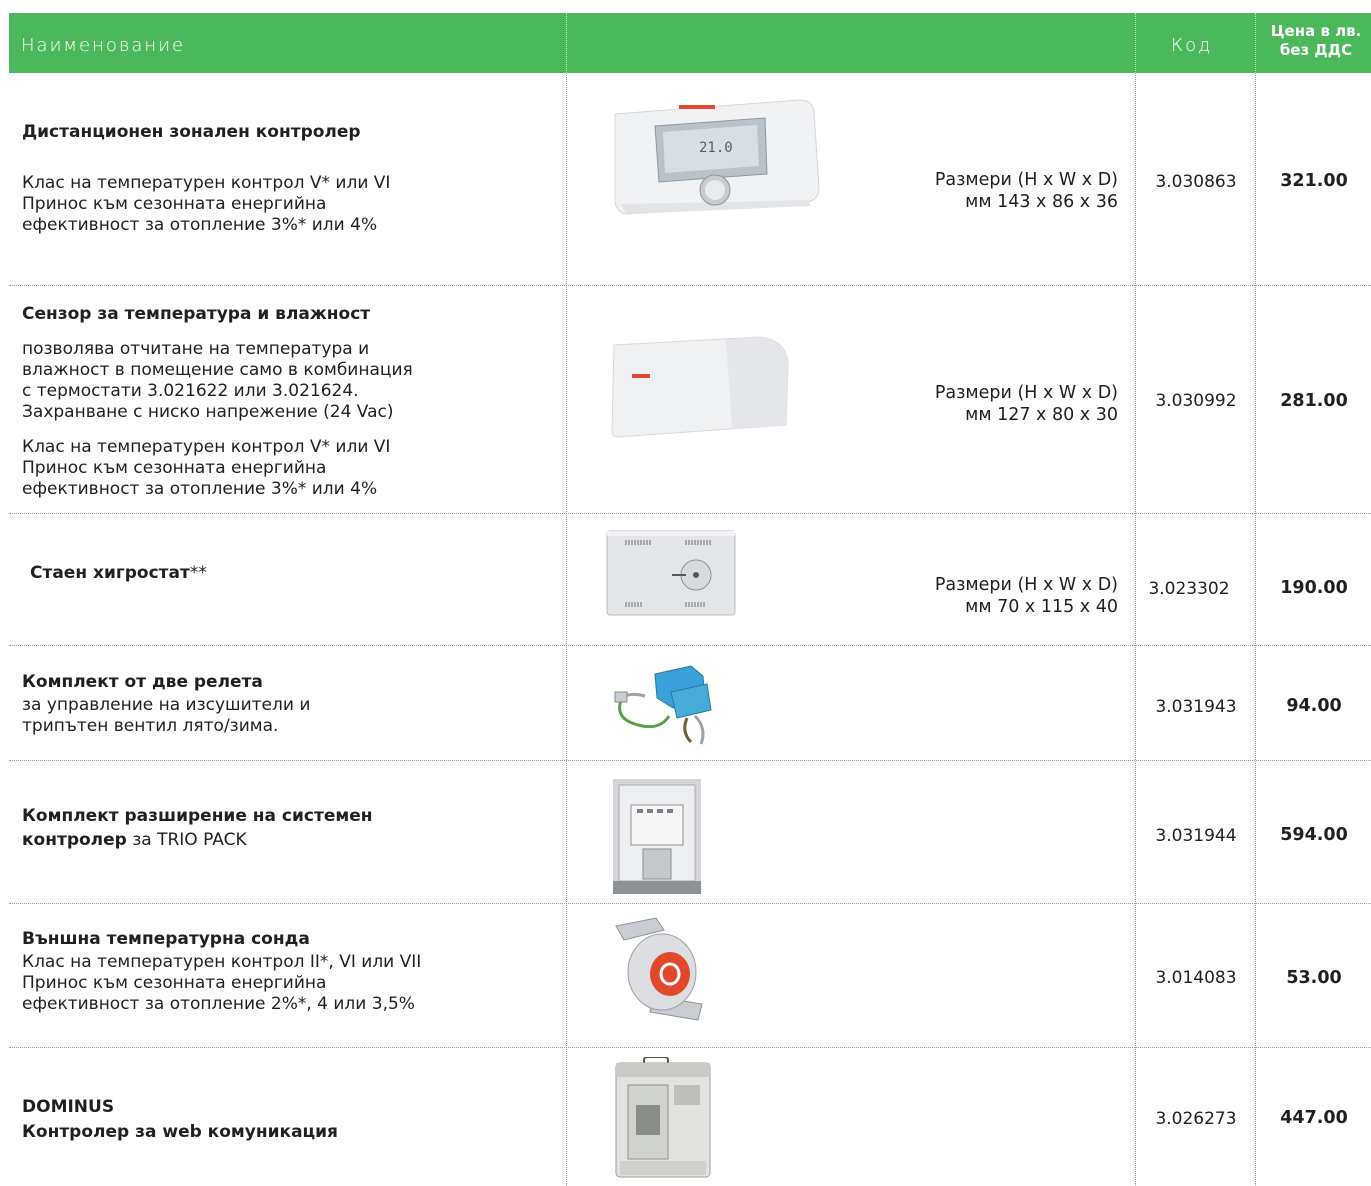 This screenshot has width=1371, height=1186. Describe the element at coordinates (1026, 404) in the screenshot. I see `product-dimensions: Размери (H x W x D) мм 127 x 80 x 30` at that location.